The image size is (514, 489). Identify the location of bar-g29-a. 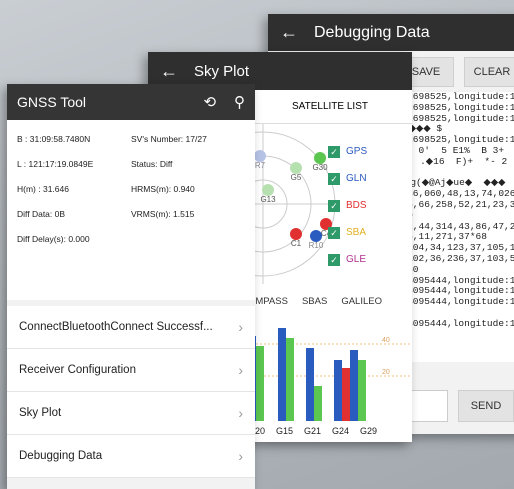
(354, 385).